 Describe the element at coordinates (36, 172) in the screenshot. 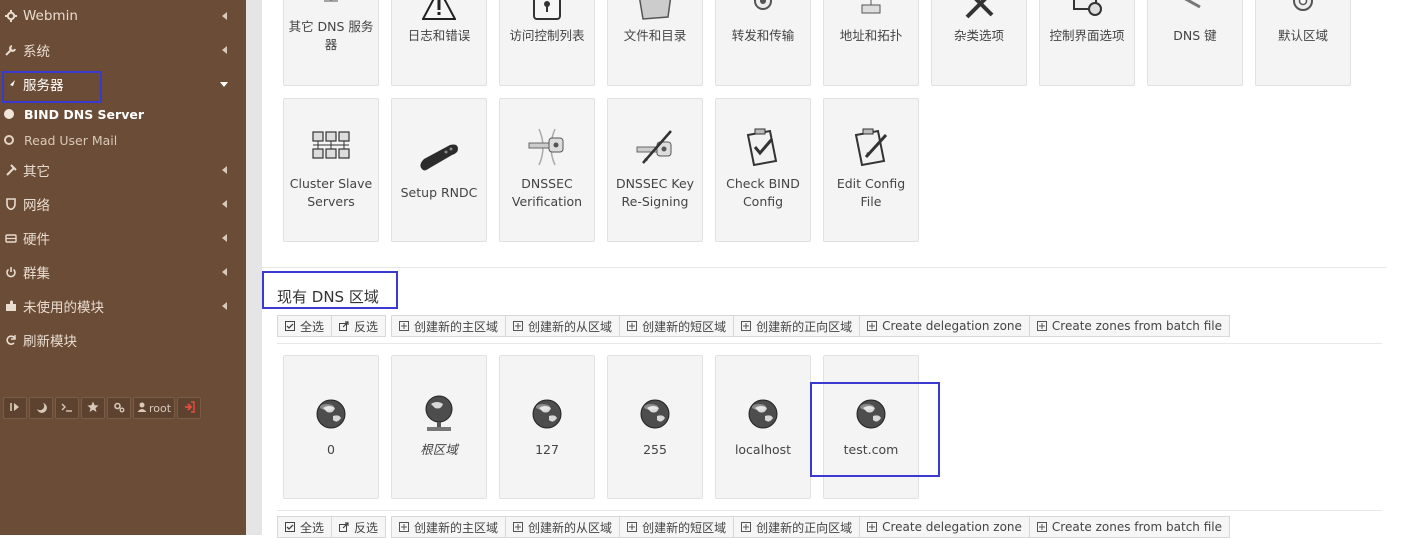

I see `sidebar-item-label: 其它` at that location.